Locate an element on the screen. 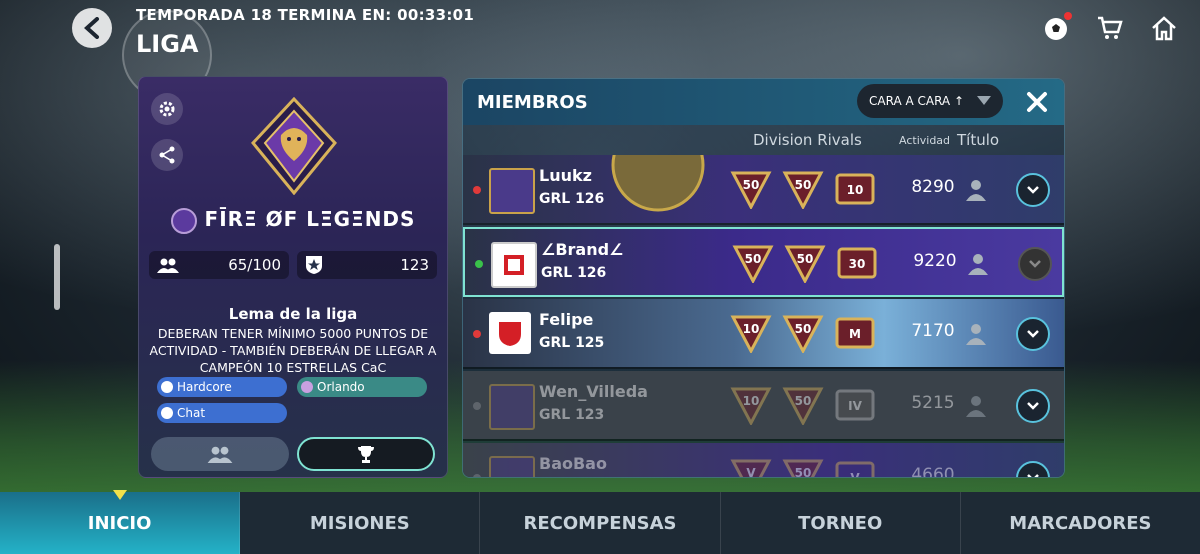  cart-icon is located at coordinates (1110, 27).